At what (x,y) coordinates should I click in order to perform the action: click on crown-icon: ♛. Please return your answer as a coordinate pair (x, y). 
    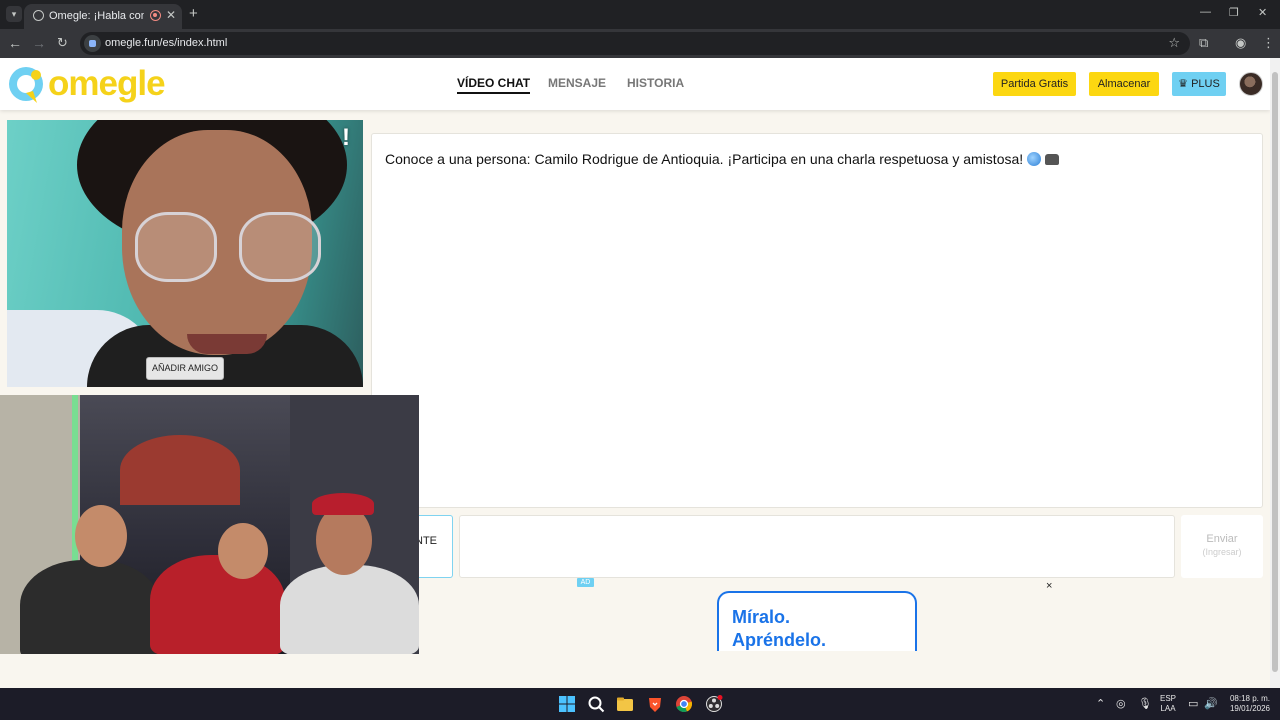
    Looking at the image, I should click on (1183, 84).